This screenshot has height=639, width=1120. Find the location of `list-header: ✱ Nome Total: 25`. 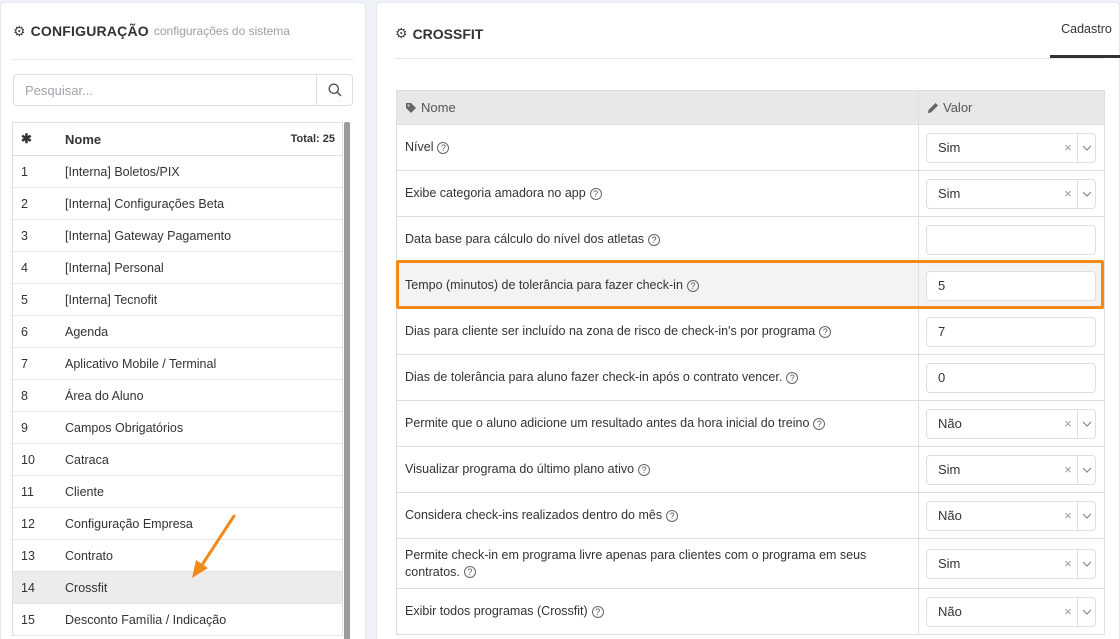

list-header: ✱ Nome Total: 25 is located at coordinates (177, 139).